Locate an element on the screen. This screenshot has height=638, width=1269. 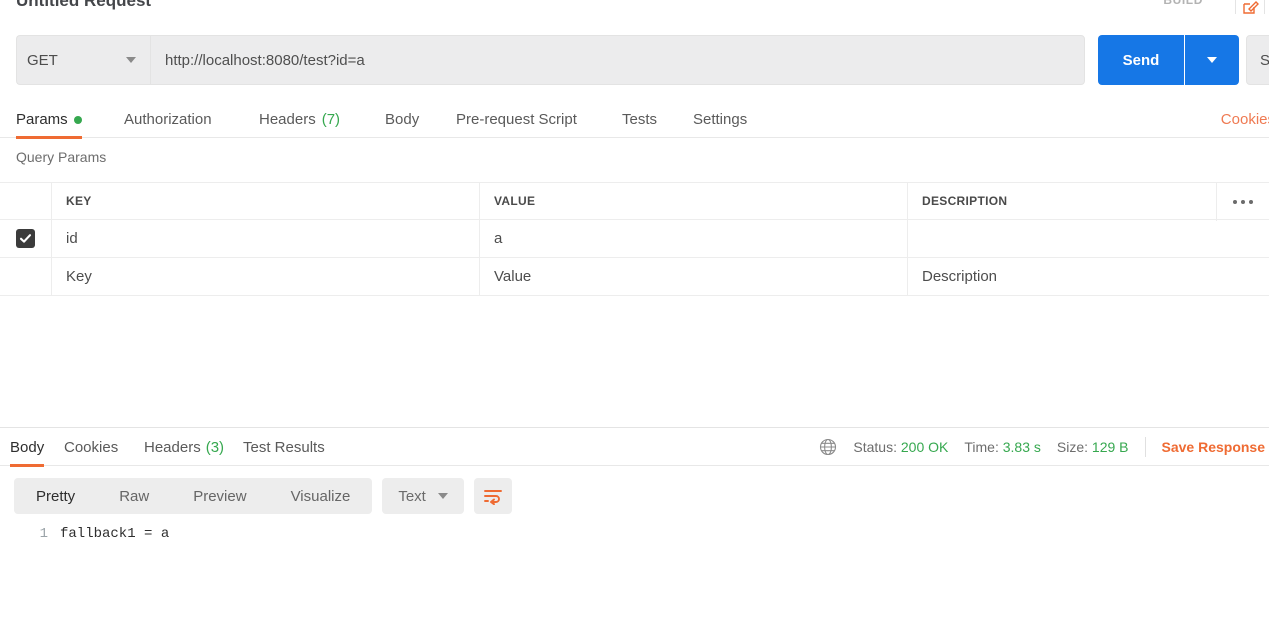
tab-settings: Settings is located at coordinates (720, 119).